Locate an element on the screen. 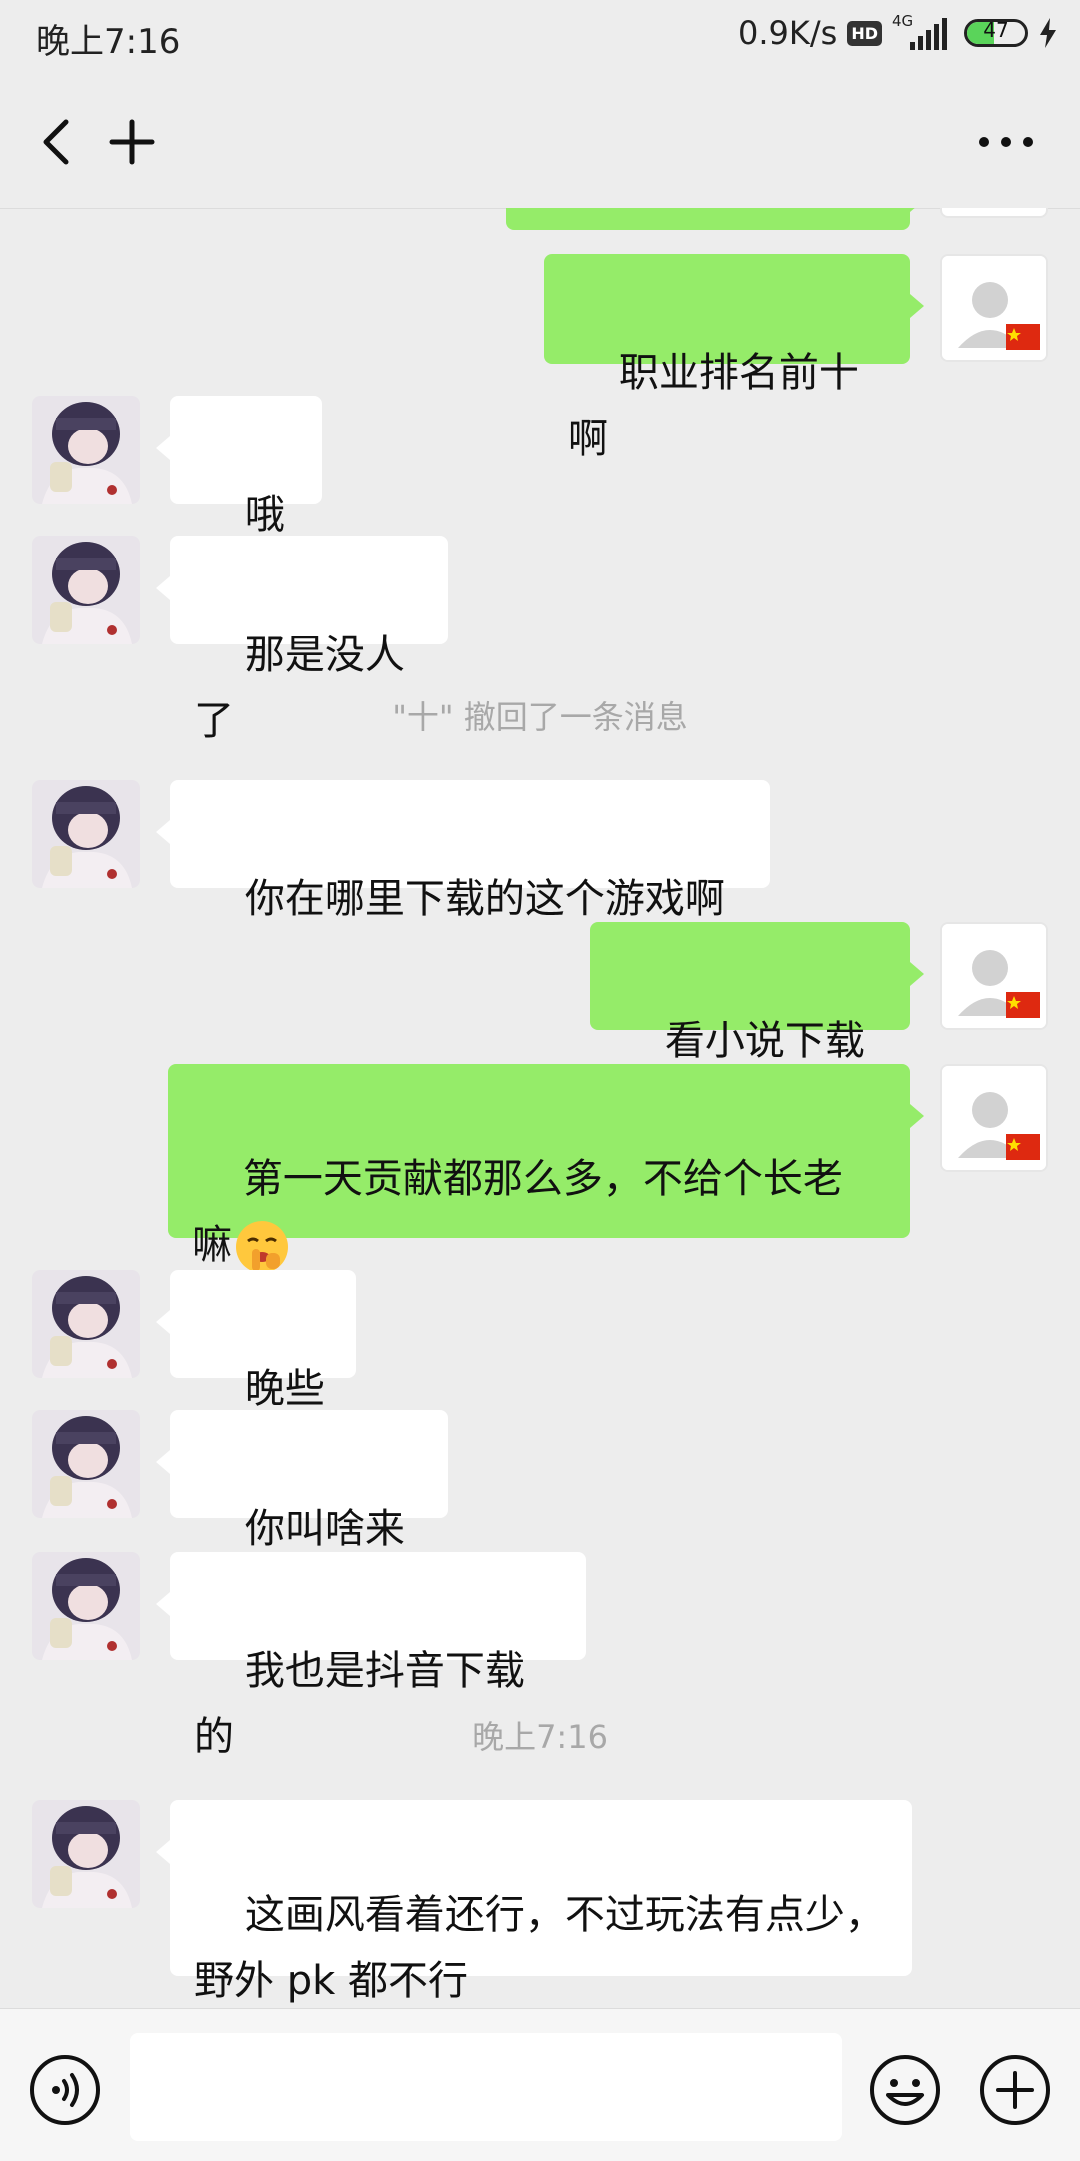 The image size is (1080, 2161). partial-message-bubble is located at coordinates (715, 219).